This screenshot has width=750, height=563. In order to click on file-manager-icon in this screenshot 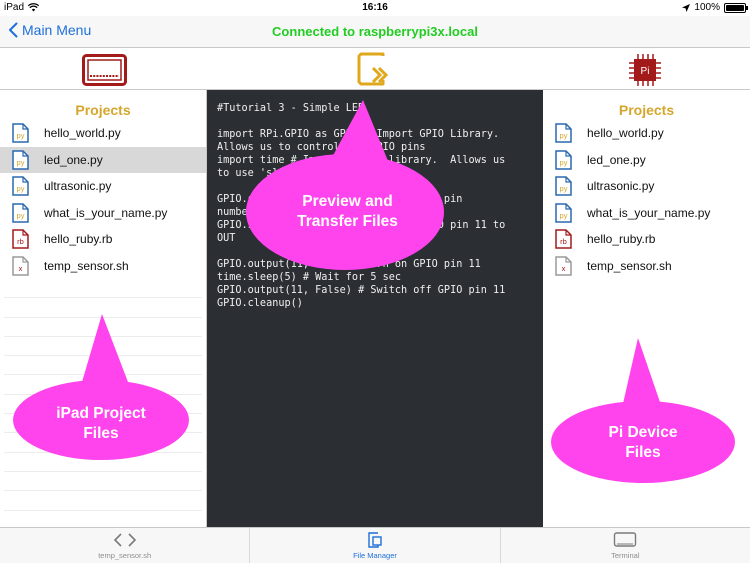, I will do `click(375, 540)`.